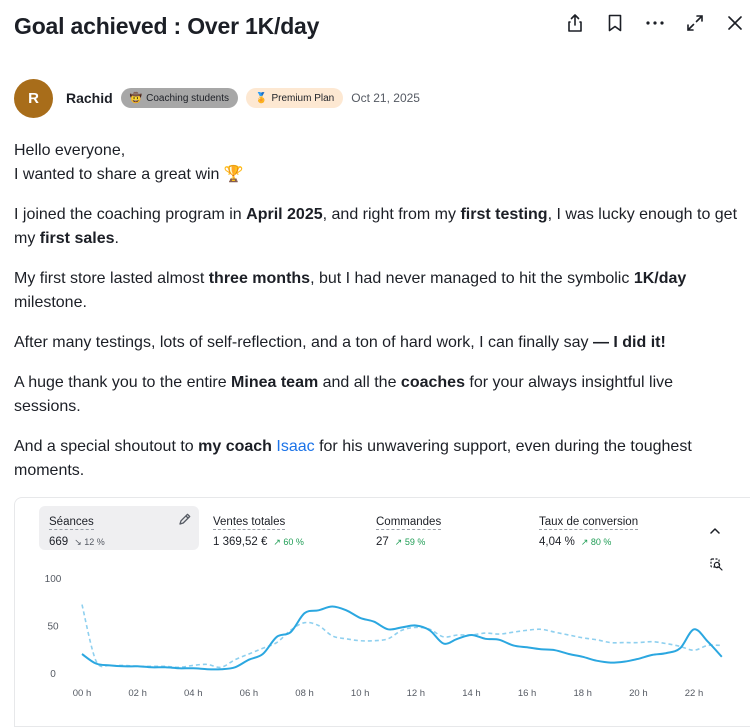 This screenshot has width=751, height=727. What do you see at coordinates (432, 382) in the screenshot?
I see `bold-text: coaches` at bounding box center [432, 382].